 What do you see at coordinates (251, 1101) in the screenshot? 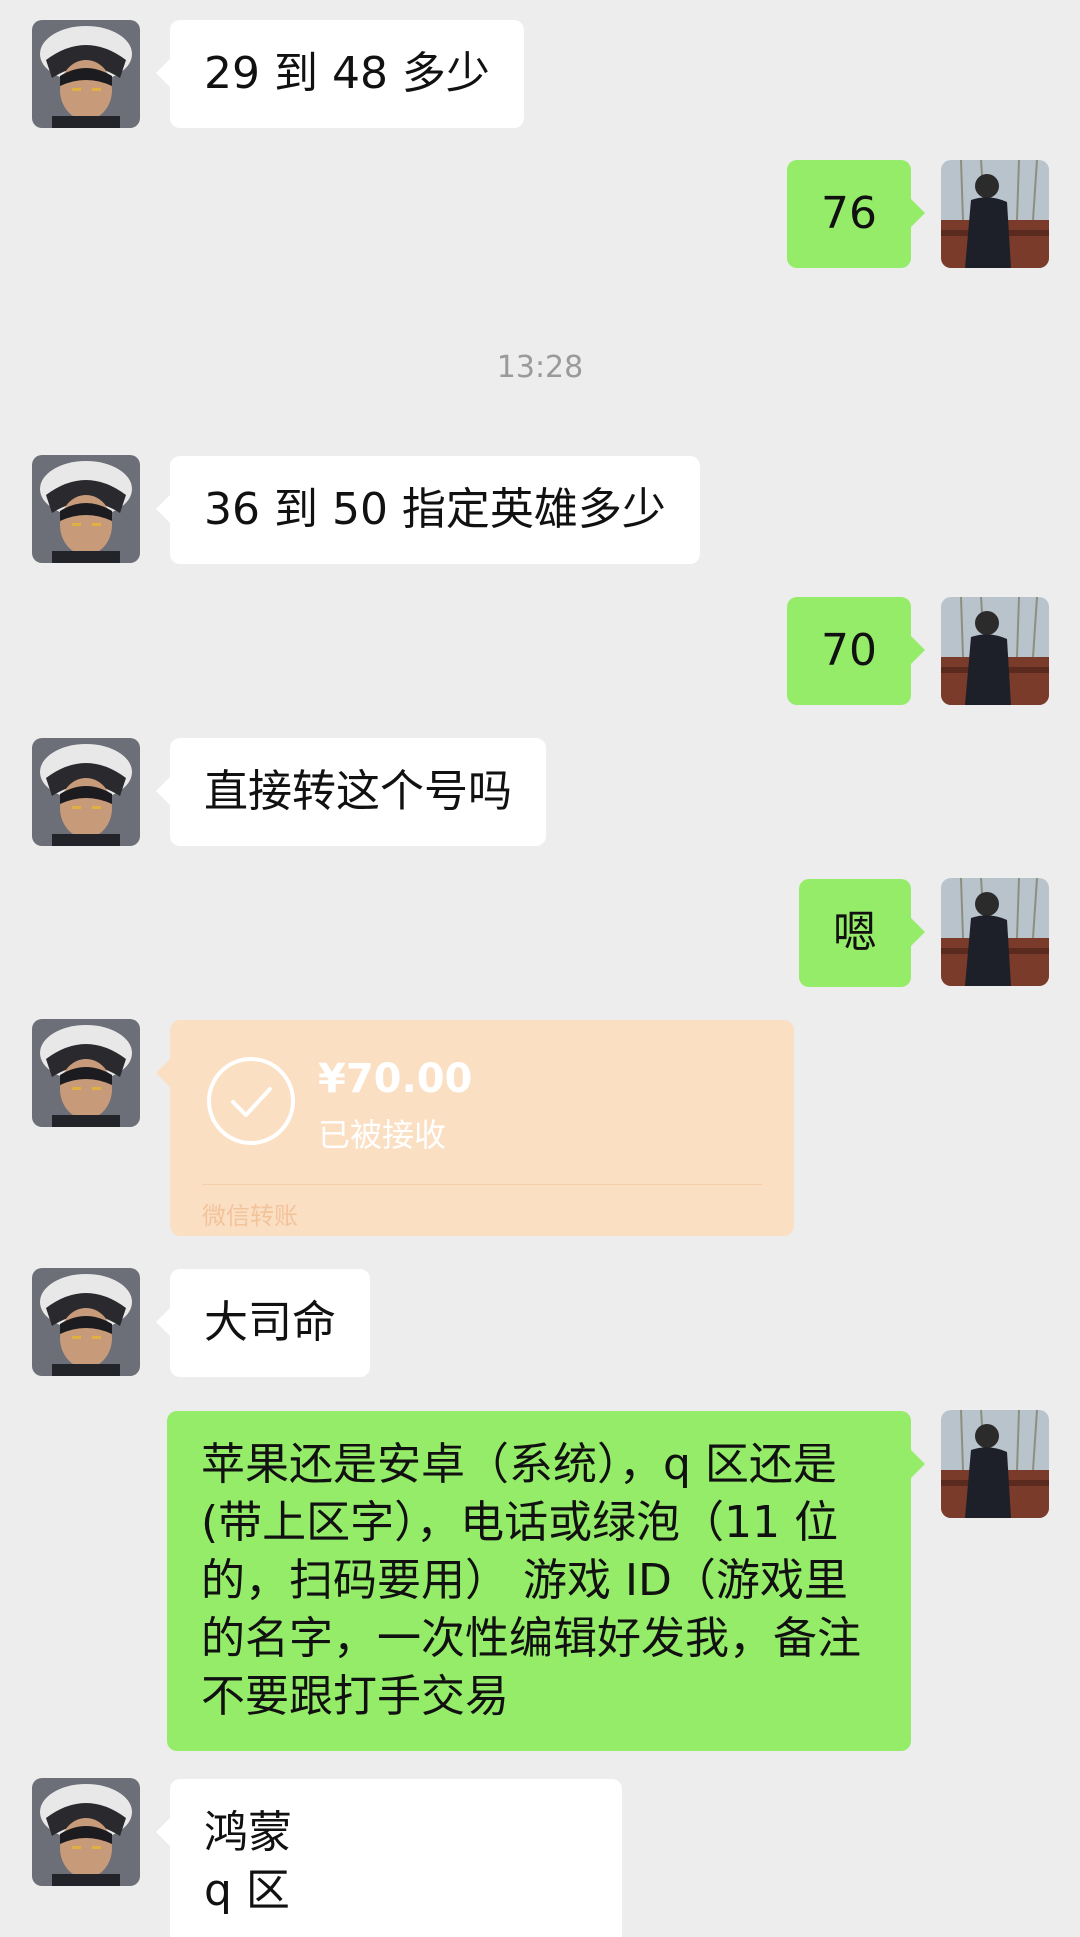
I see `check-circle-icon` at bounding box center [251, 1101].